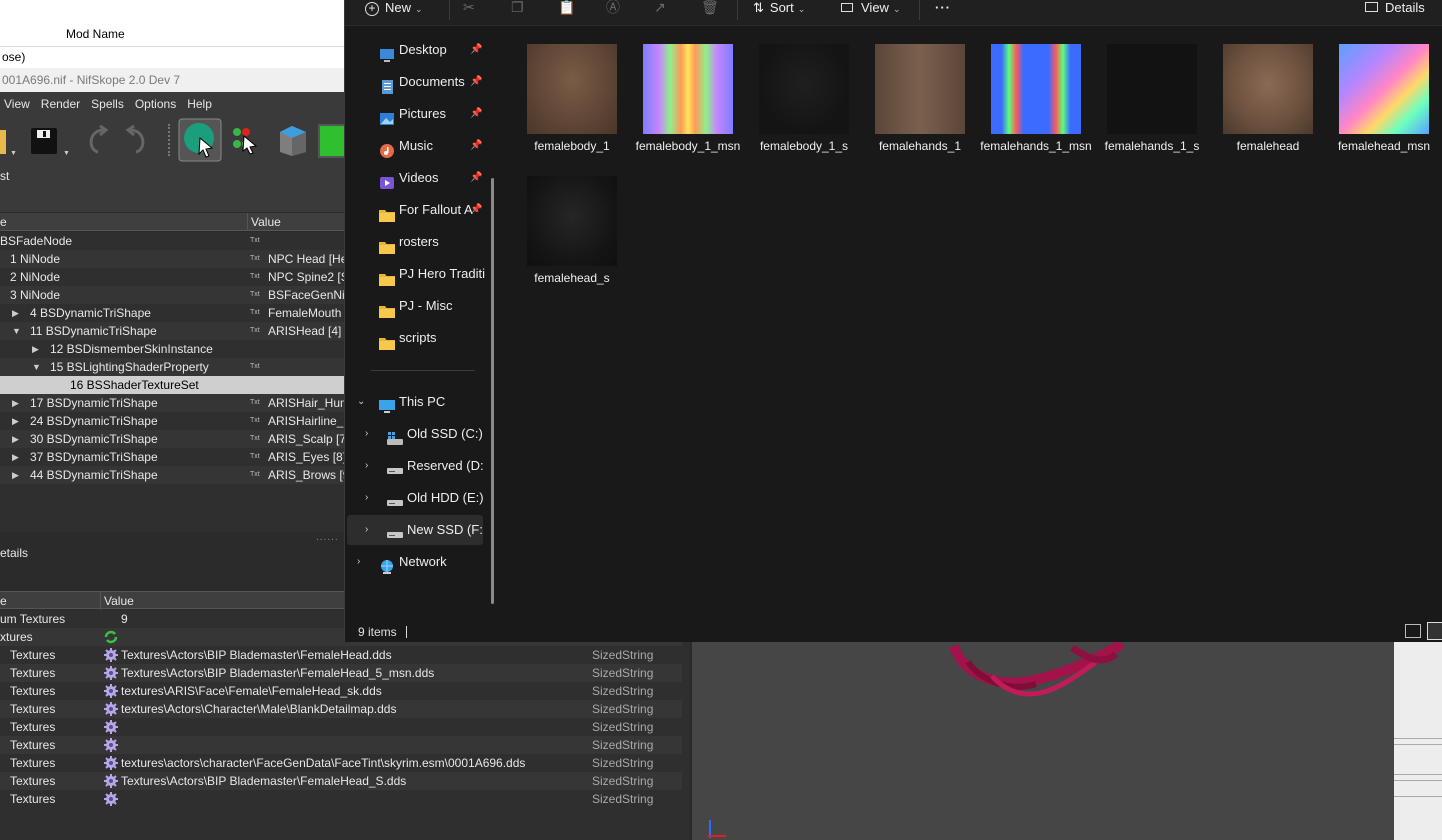 This screenshot has width=1442, height=840. Describe the element at coordinates (180, 439) in the screenshot. I see `tree-row: ▶ 30 BSDynamicTriShape Txt ARIS_Scalp [7]` at that location.